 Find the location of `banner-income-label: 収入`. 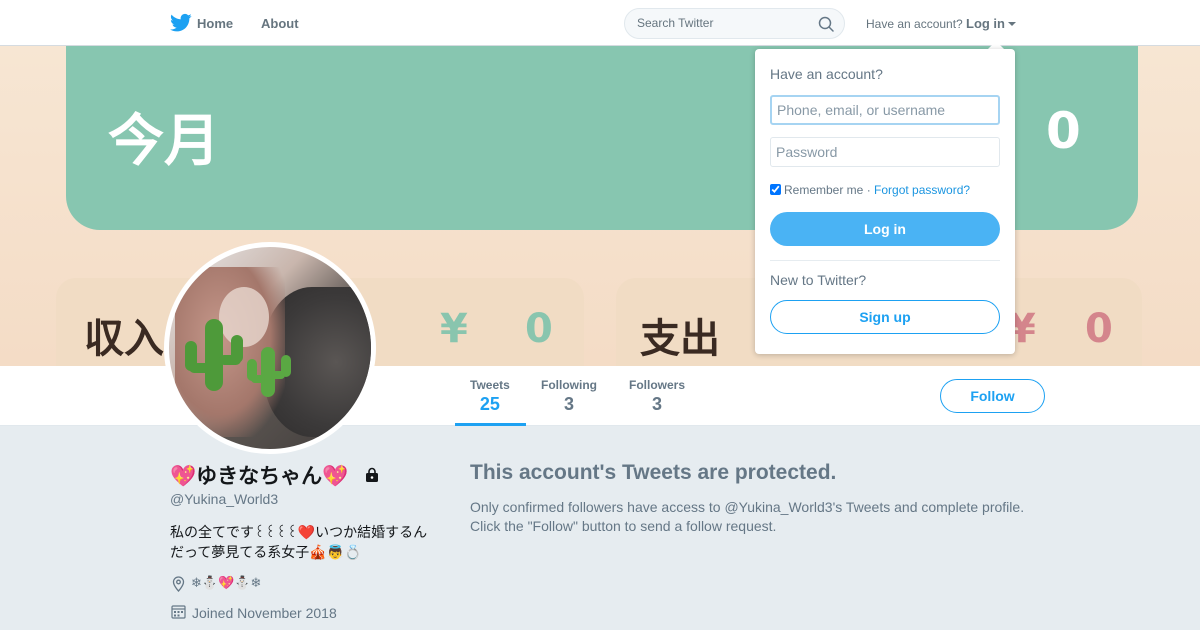

banner-income-label: 収入 is located at coordinates (124, 339).